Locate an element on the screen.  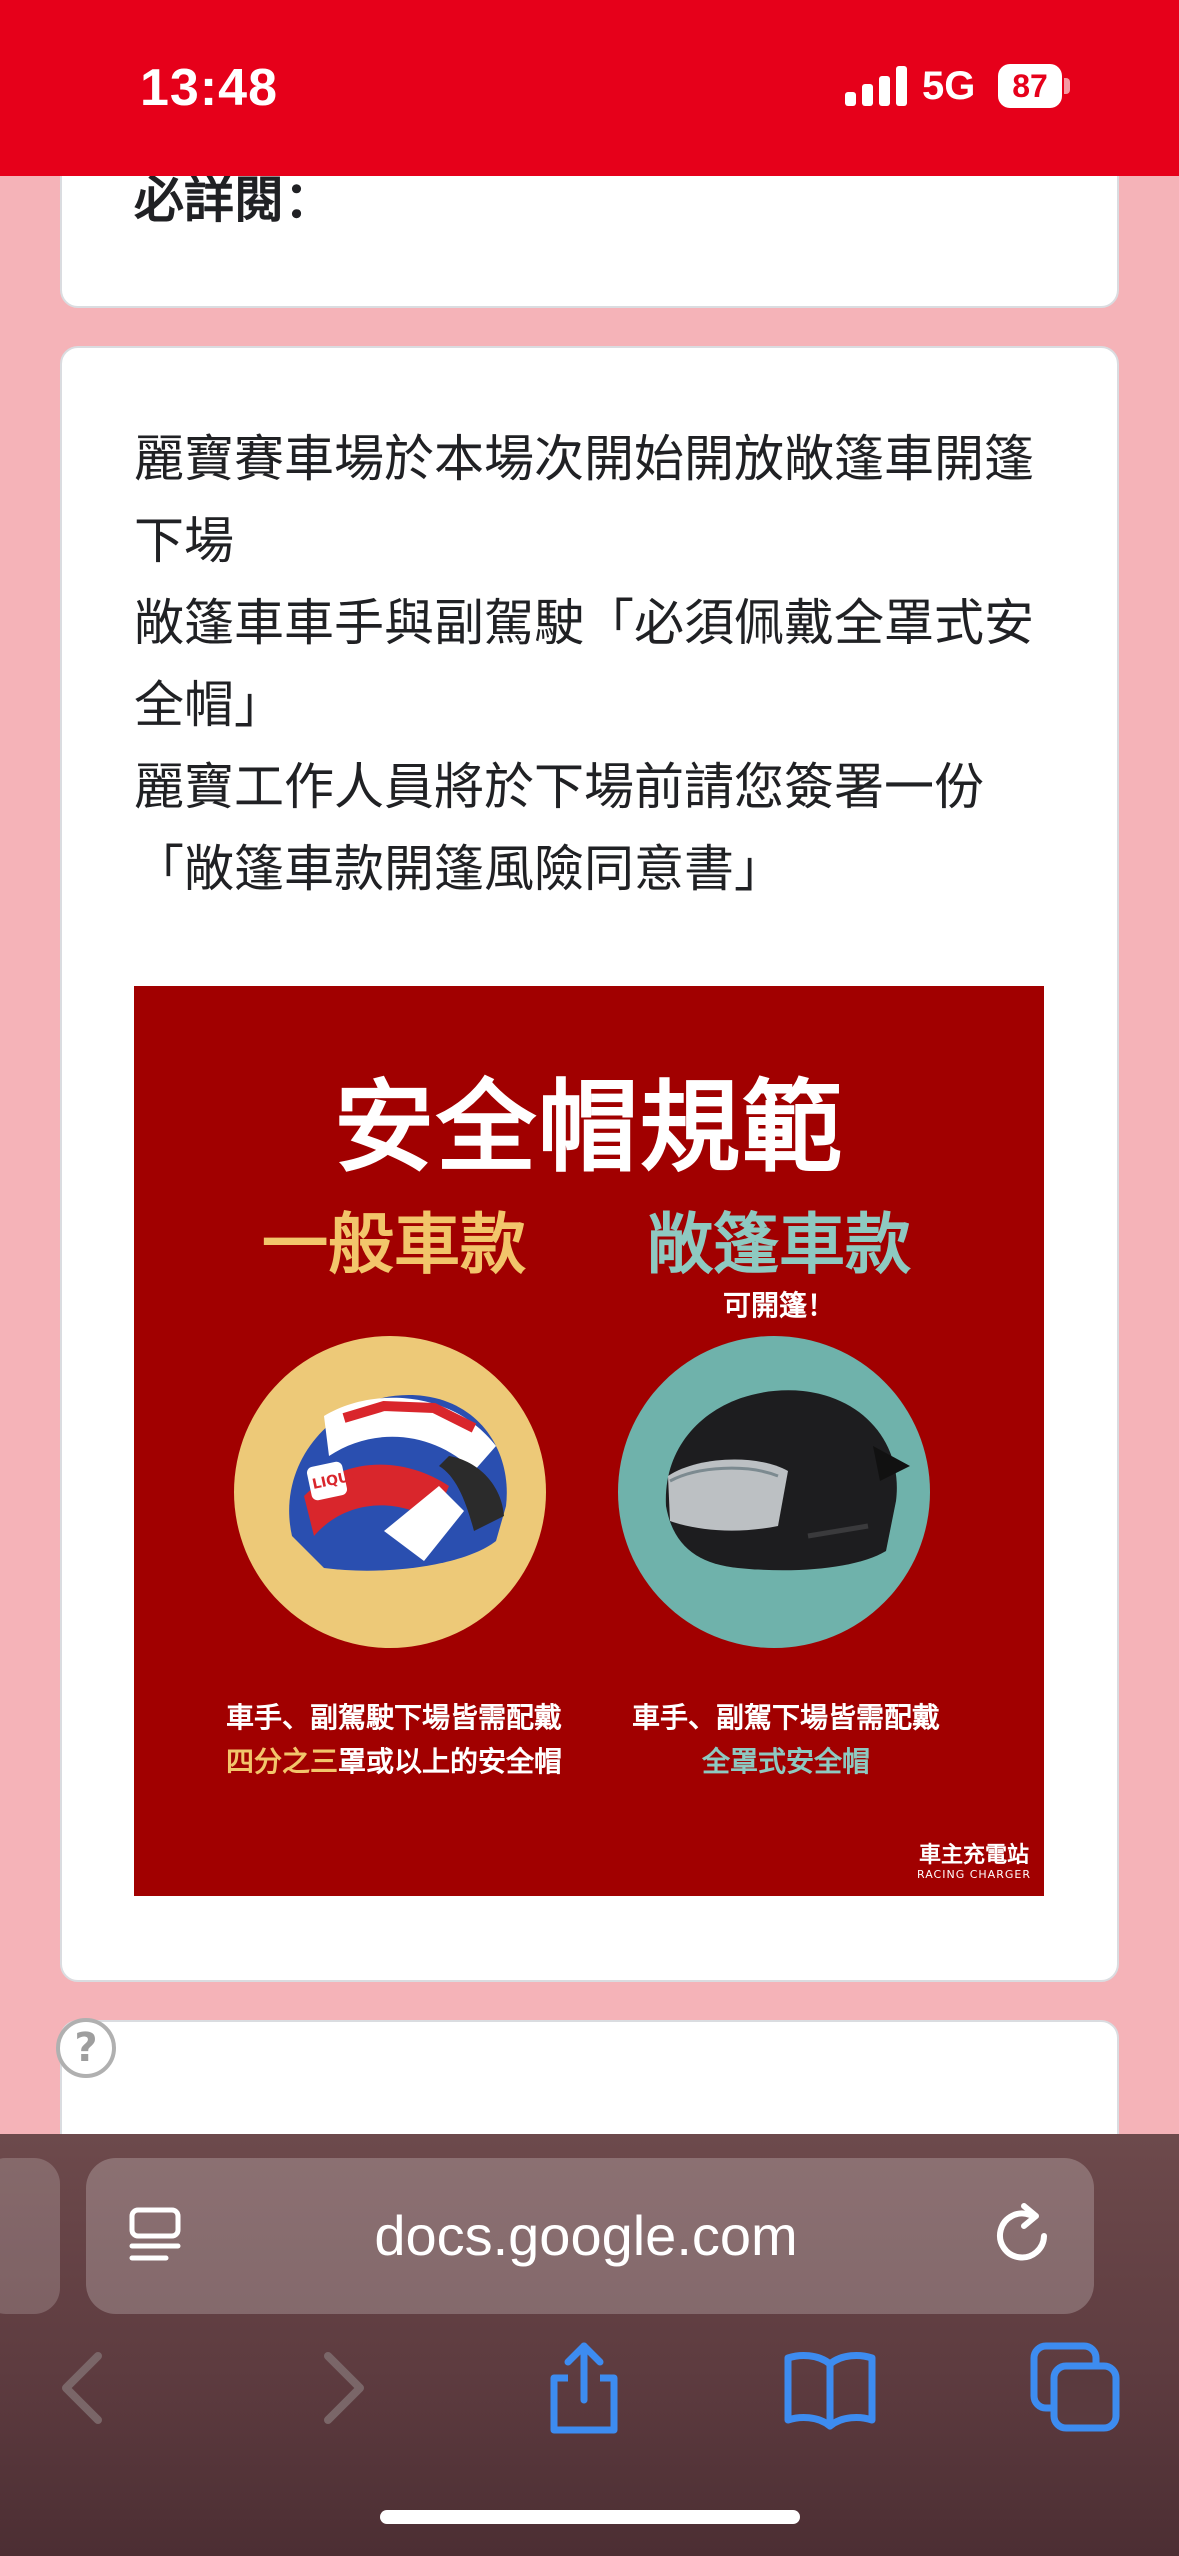
reader-icon is located at coordinates (158, 2236).